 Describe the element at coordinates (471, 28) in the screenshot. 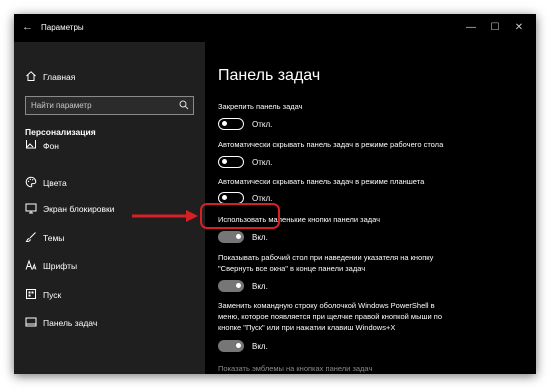

I see `minimize-icon: —` at that location.